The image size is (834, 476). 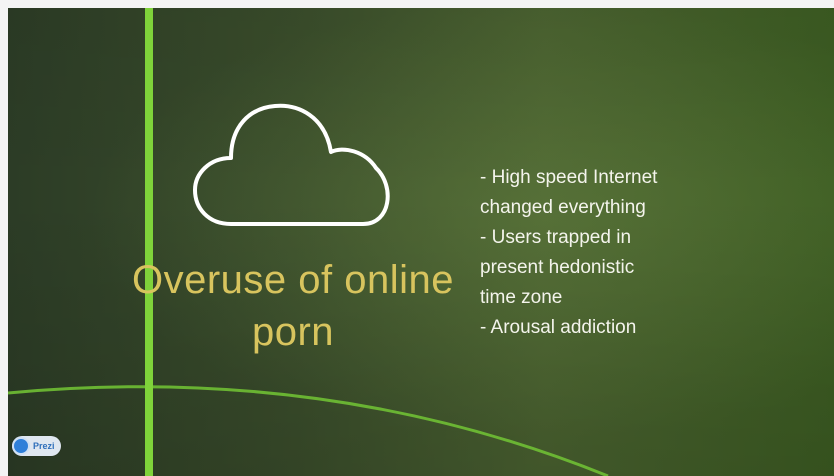 What do you see at coordinates (569, 177) in the screenshot?
I see `bullet-line: - High speed Internet` at bounding box center [569, 177].